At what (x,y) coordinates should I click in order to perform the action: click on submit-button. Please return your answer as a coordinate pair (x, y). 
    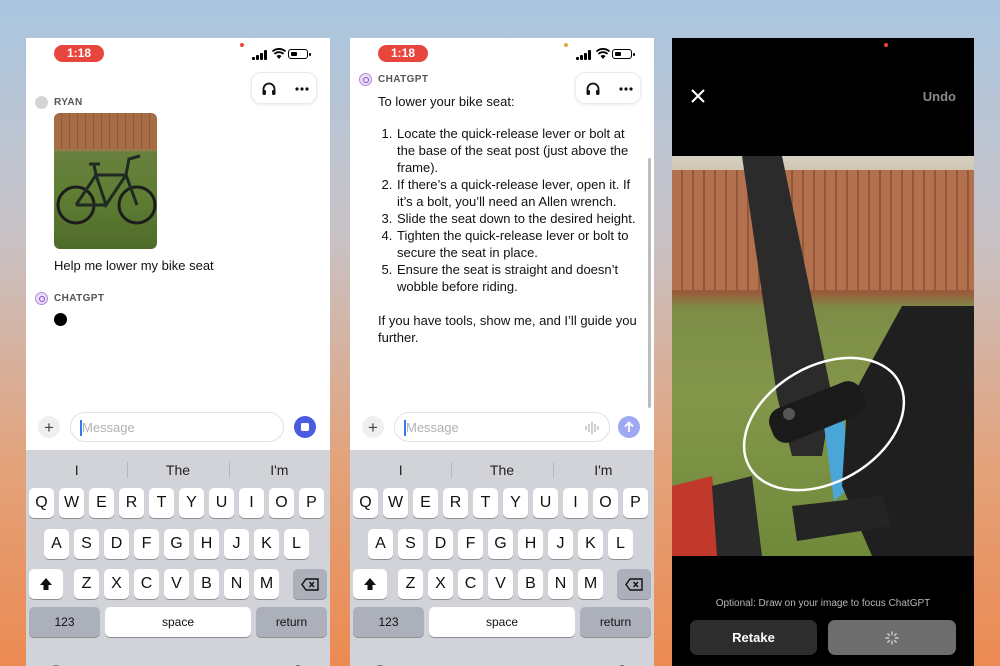
    Looking at the image, I should click on (892, 637).